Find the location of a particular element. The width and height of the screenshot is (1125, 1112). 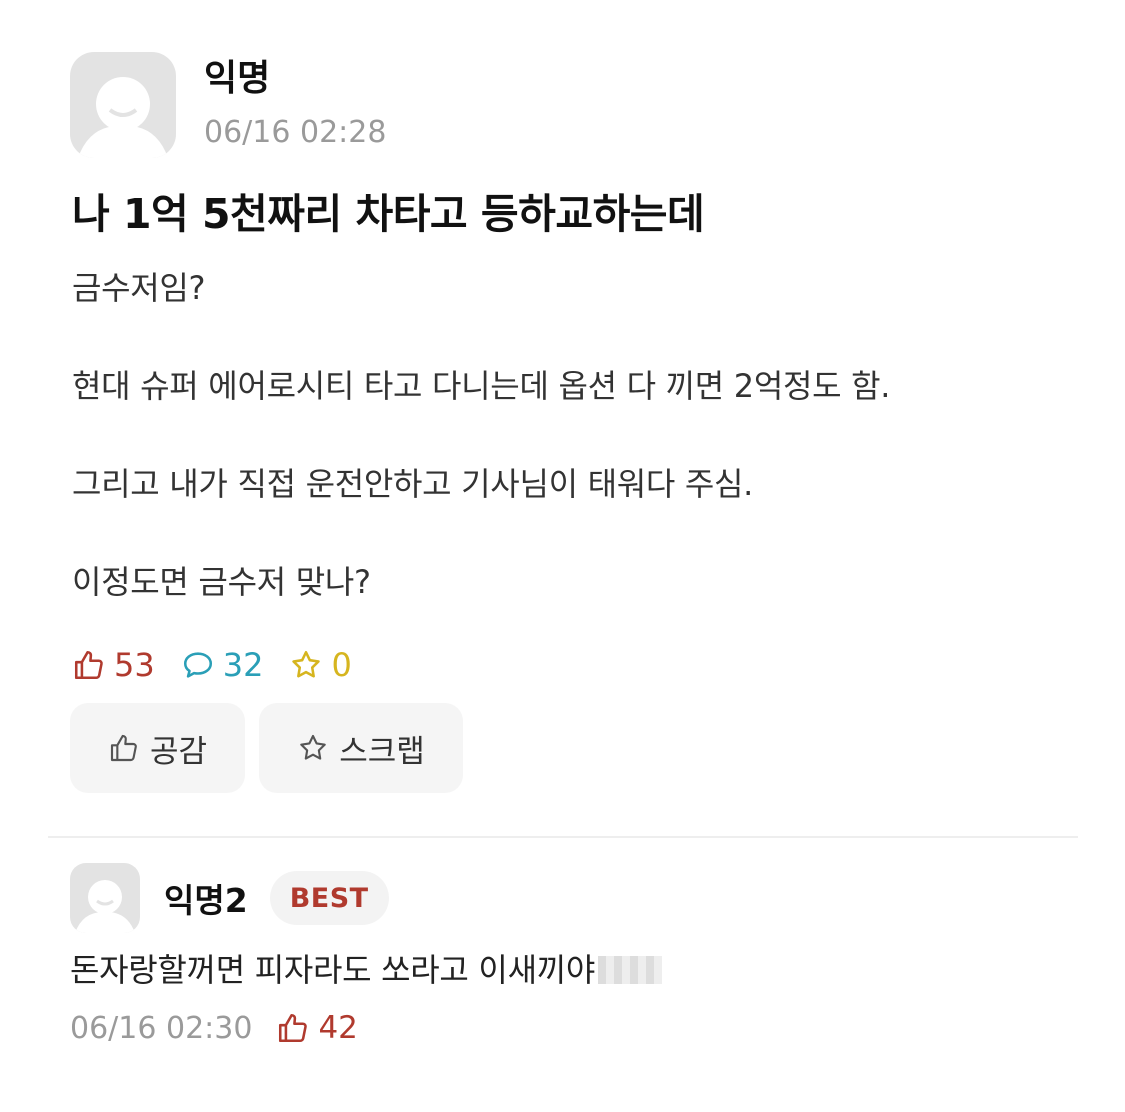

scrap-count-value: 0 is located at coordinates (341, 665).